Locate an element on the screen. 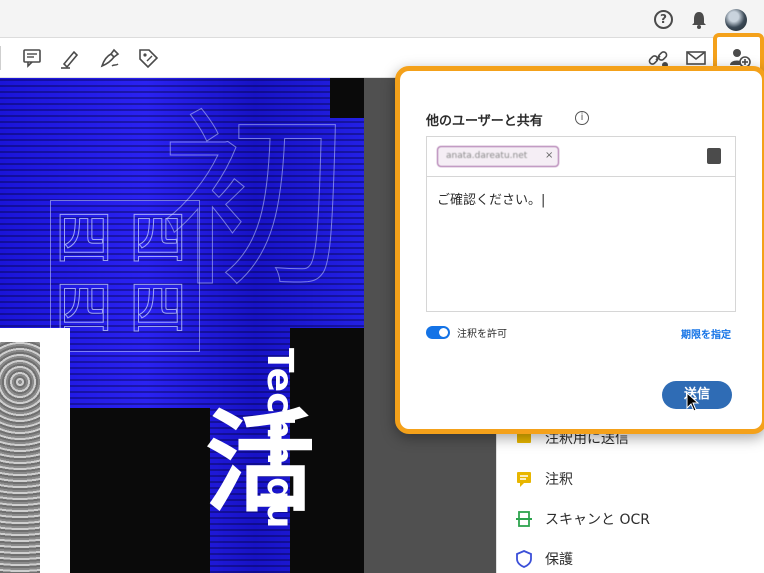 The image size is (764, 573). help-icon: ? is located at coordinates (663, 19).